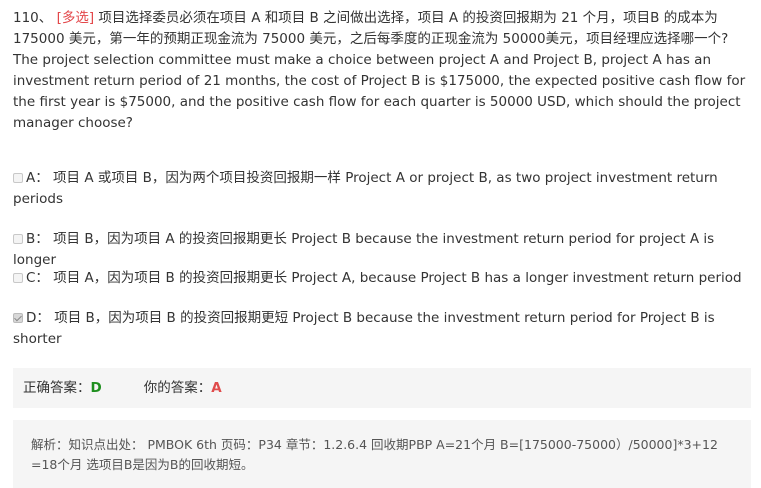  What do you see at coordinates (382, 388) in the screenshot?
I see `answer-summary: 正确答案：D 你的答案：A` at bounding box center [382, 388].